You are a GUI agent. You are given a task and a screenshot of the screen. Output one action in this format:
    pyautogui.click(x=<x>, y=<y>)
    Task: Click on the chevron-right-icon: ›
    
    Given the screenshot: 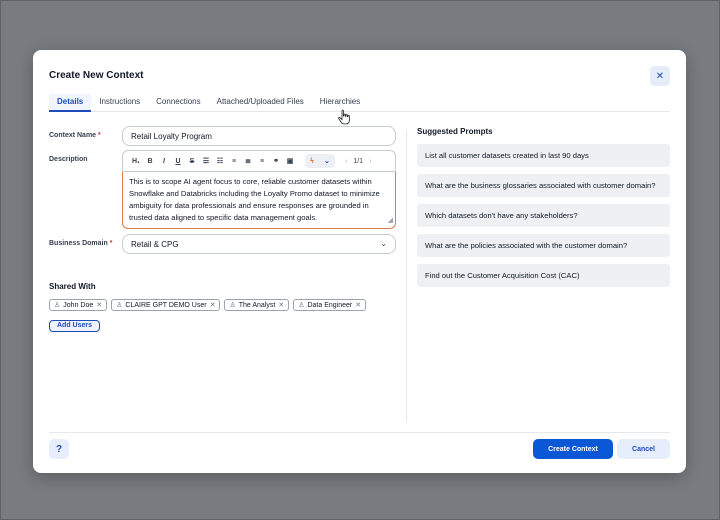 What is the action you would take?
    pyautogui.click(x=370, y=161)
    